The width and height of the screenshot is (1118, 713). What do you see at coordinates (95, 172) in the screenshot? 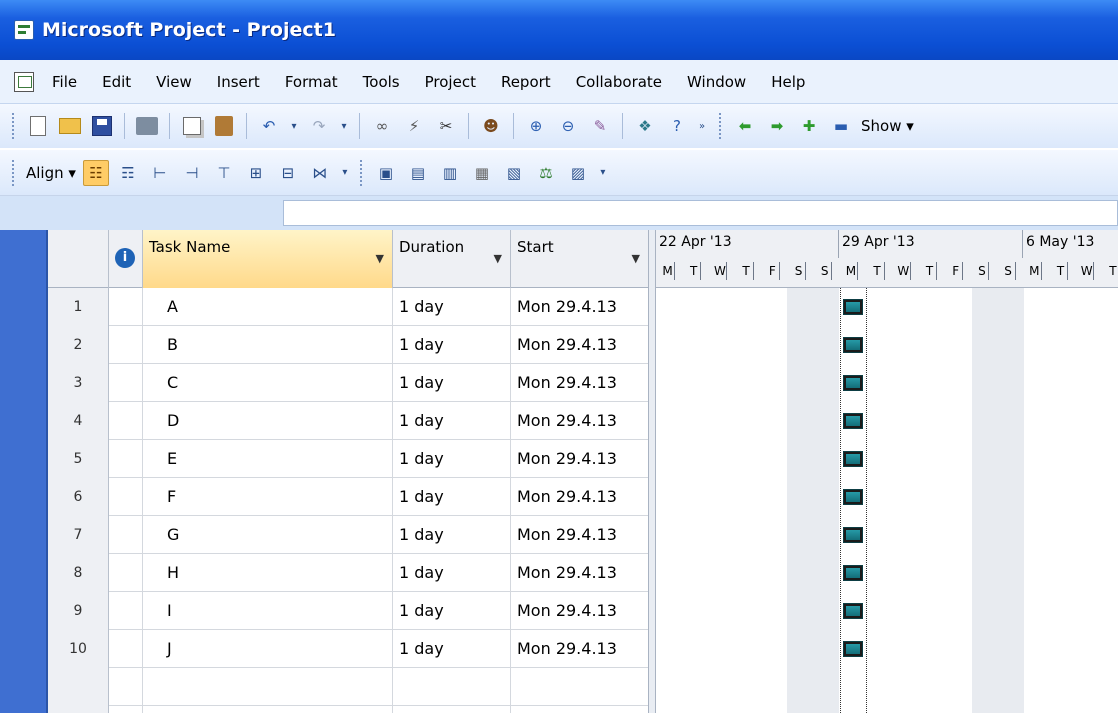
I see `layout-icon: ☷` at bounding box center [95, 172].